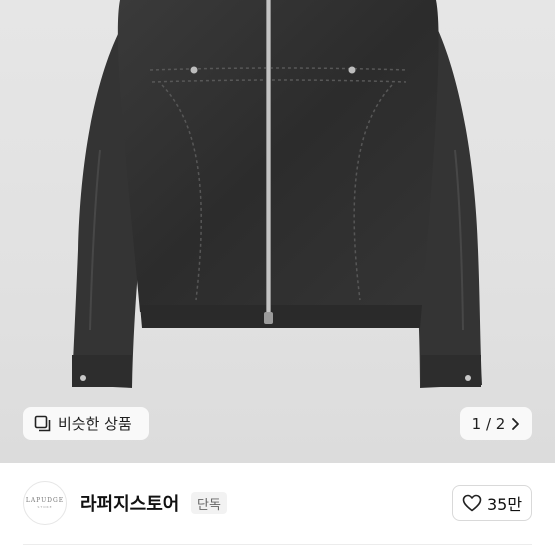 This screenshot has width=555, height=555. I want to click on store-name: 라퍼지스토어, so click(129, 503).